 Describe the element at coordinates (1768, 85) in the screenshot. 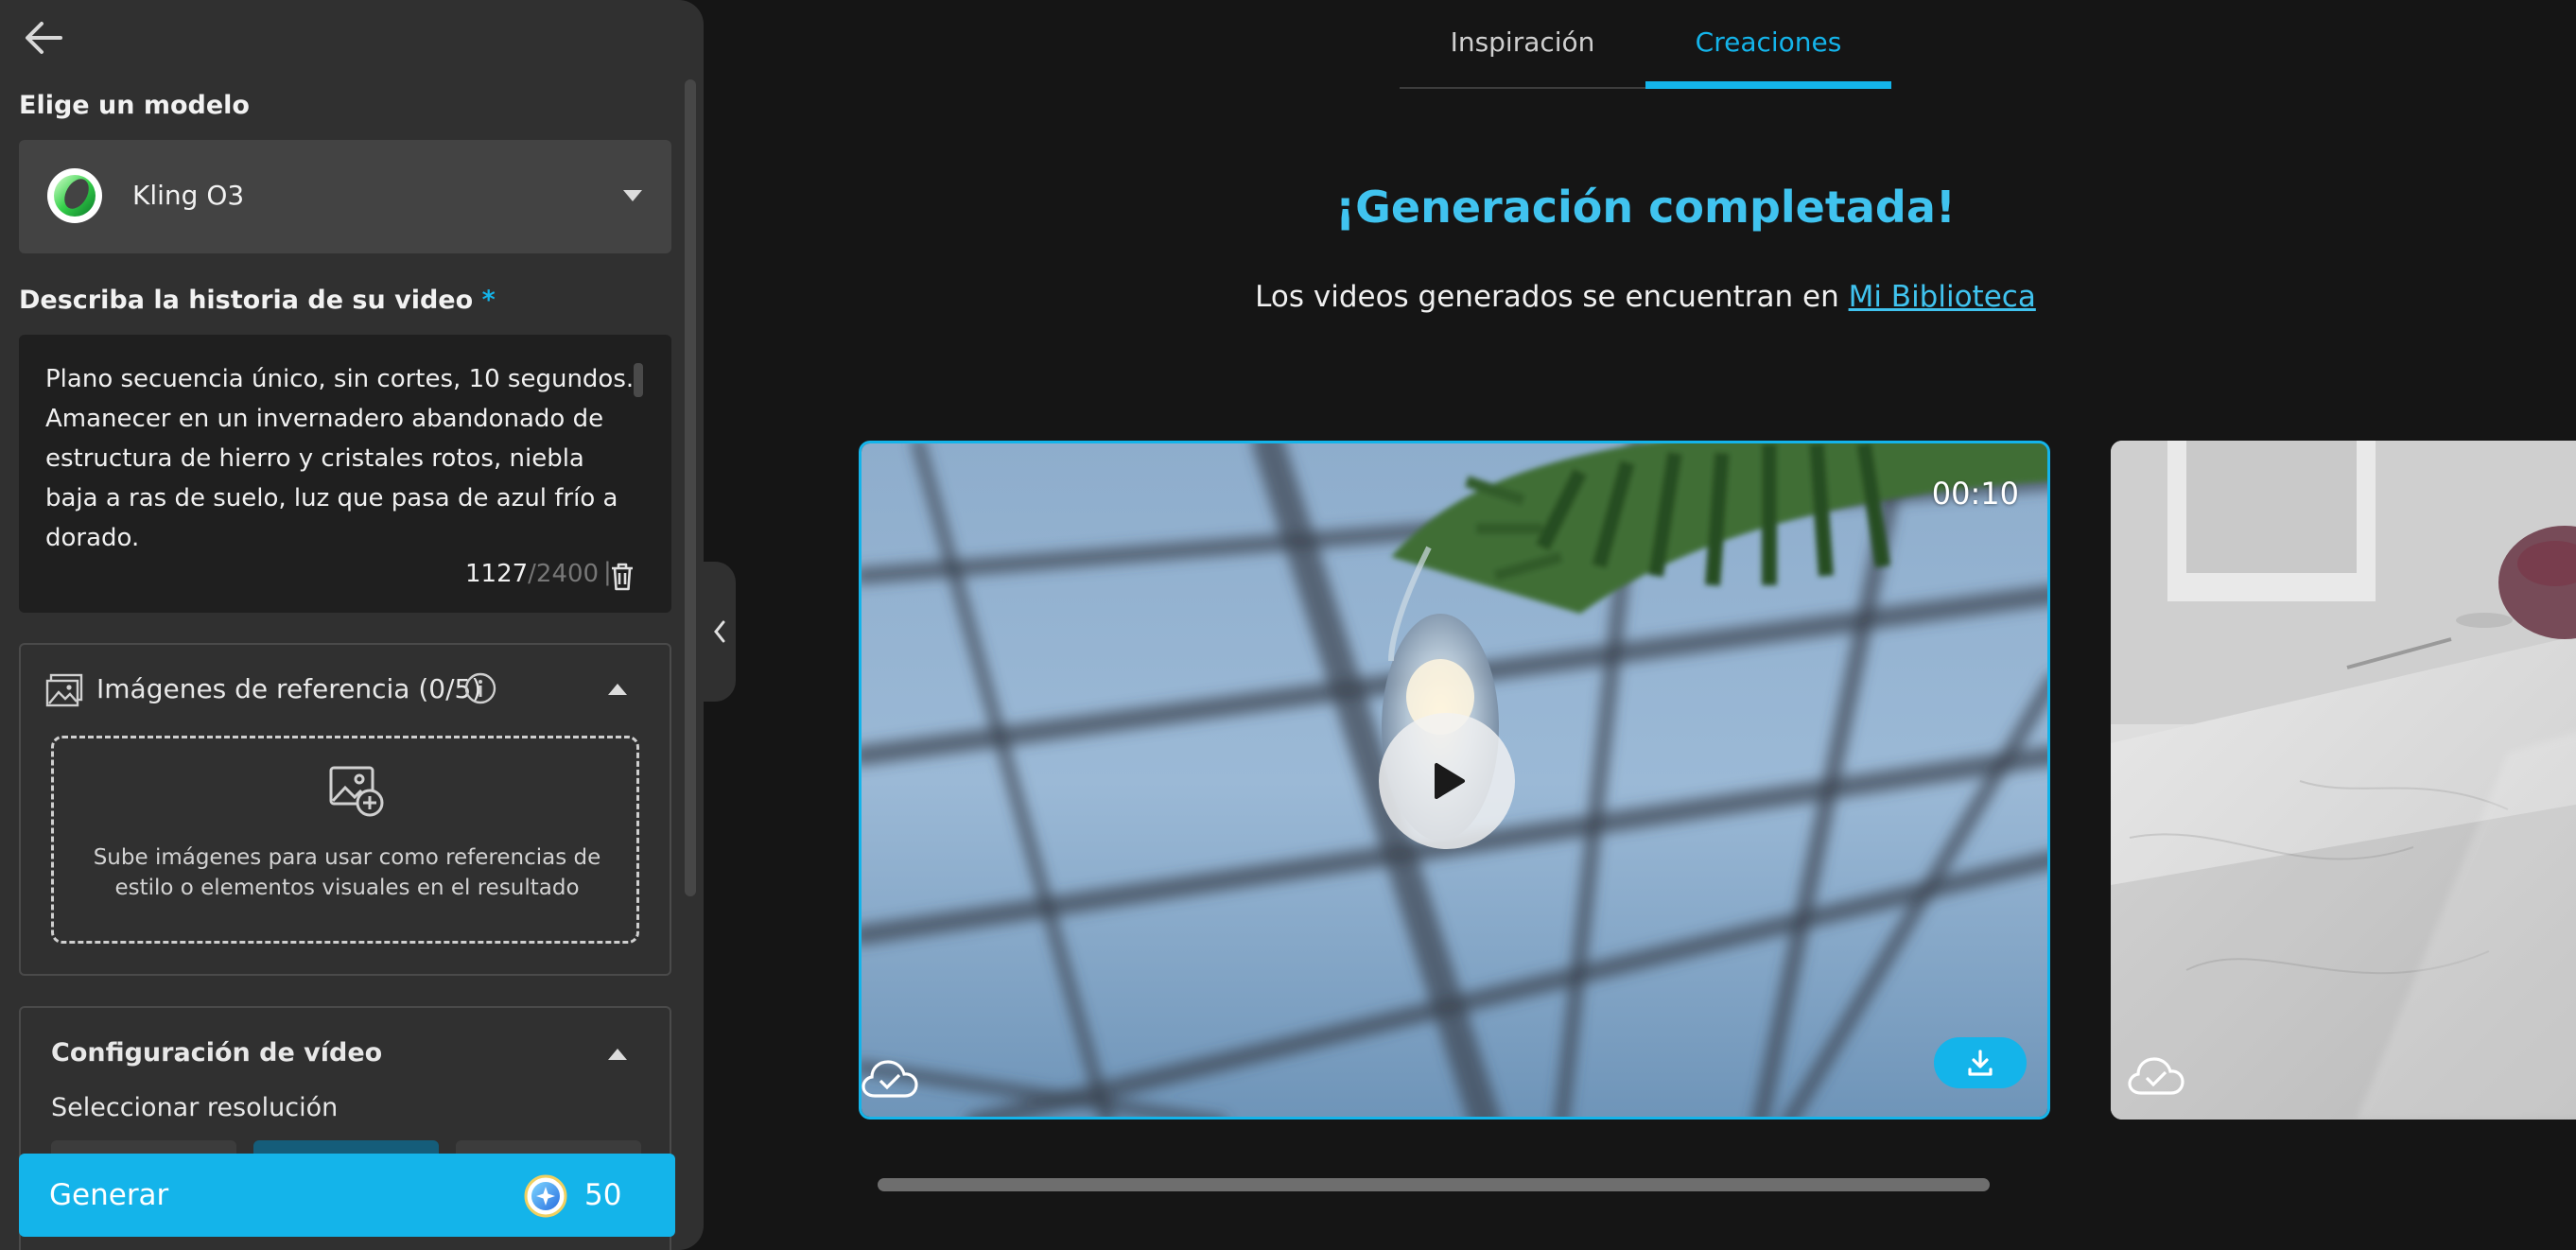

I see `active-tab-indicator` at that location.